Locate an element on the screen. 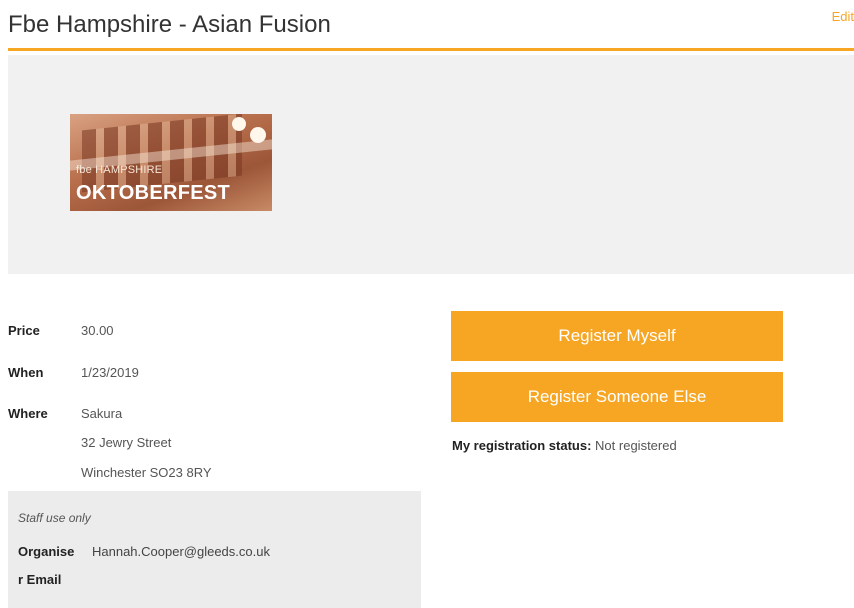 The height and width of the screenshot is (608, 854). venue-city: Winchester SO23 8RY is located at coordinates (146, 472).